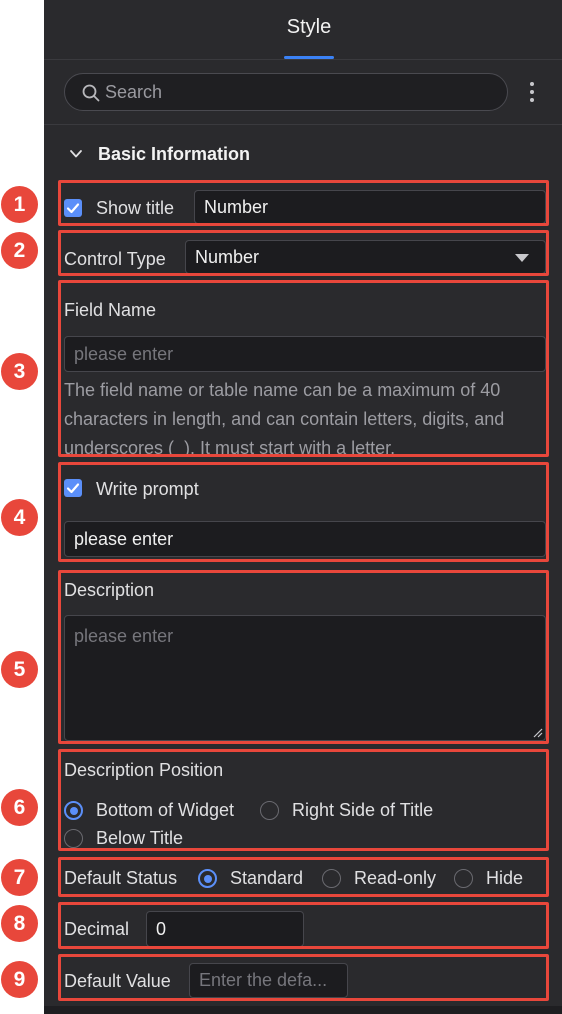 Image resolution: width=562 pixels, height=1014 pixels. What do you see at coordinates (147, 489) in the screenshot?
I see `write-prompt-label: Write prompt` at bounding box center [147, 489].